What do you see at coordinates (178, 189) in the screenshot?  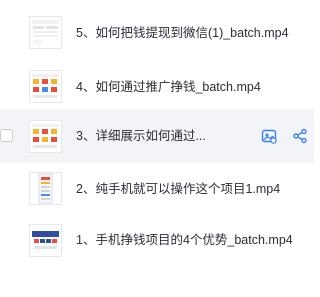 I see `file-name: 2、纯手机就可以操作这个项目1.mp4` at bounding box center [178, 189].